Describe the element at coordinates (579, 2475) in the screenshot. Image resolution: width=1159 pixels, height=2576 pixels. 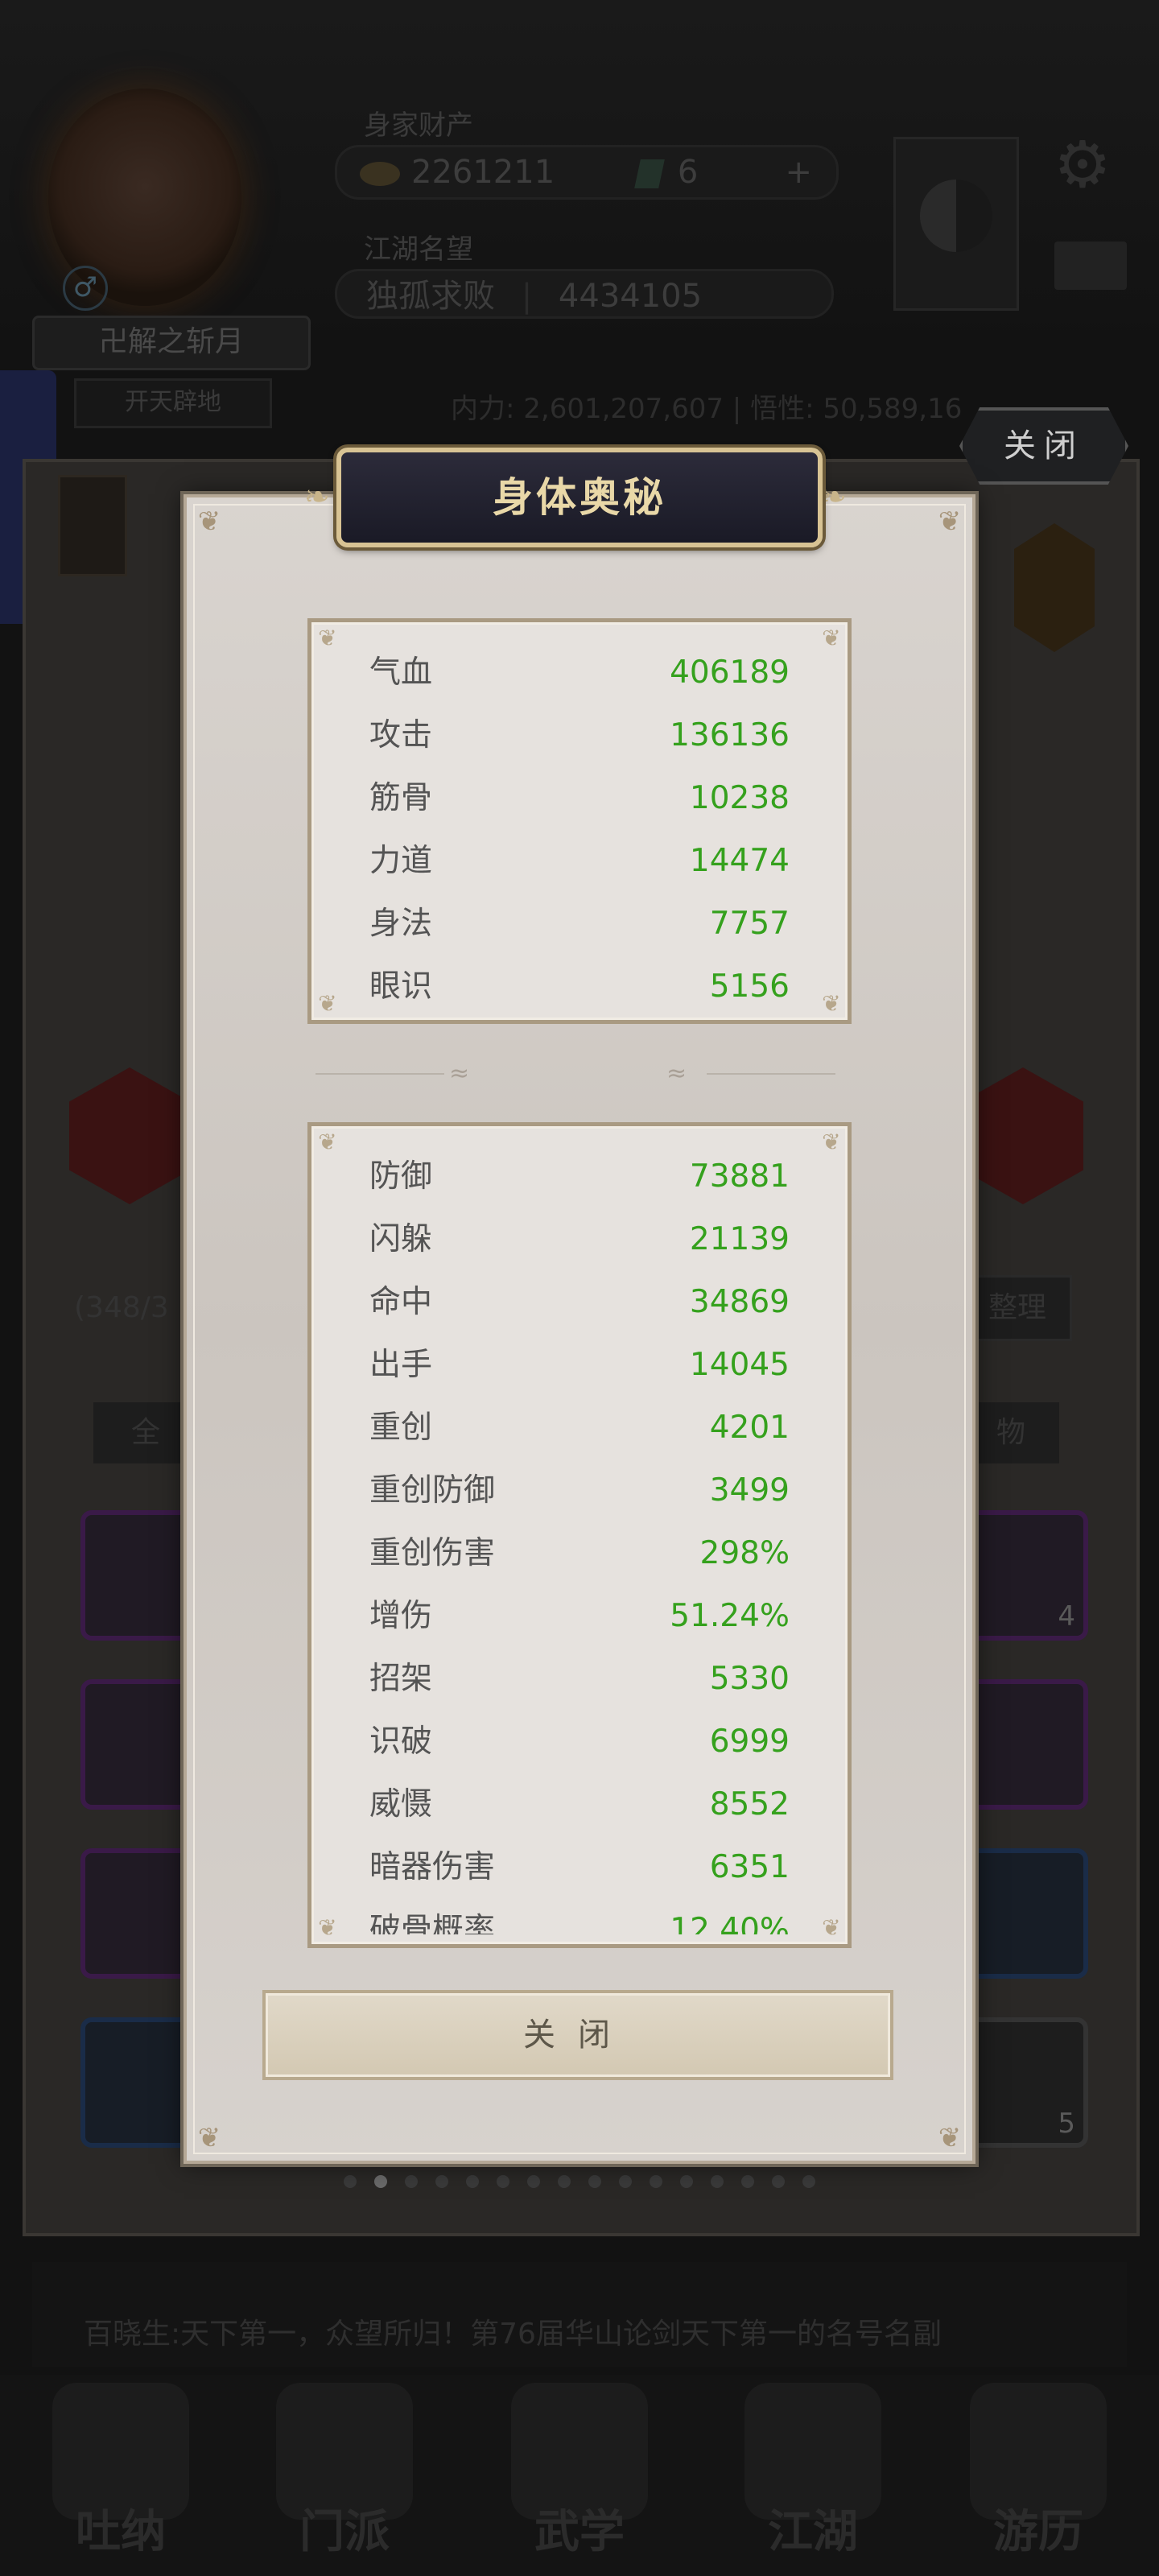
I see `nav-wuxue: 武学` at that location.